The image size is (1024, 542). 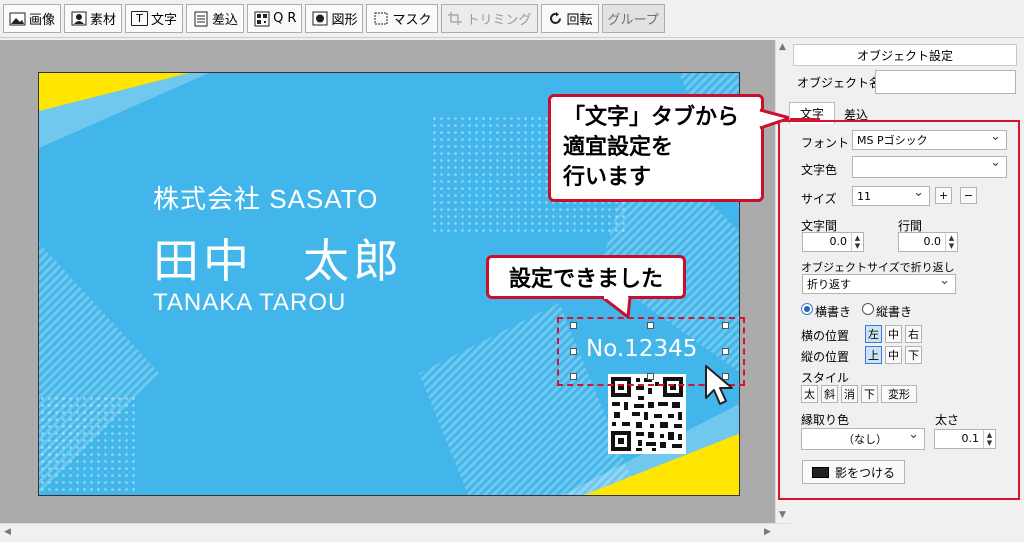 What do you see at coordinates (767, 532) in the screenshot?
I see `scroll-right-icon: ▶` at bounding box center [767, 532].